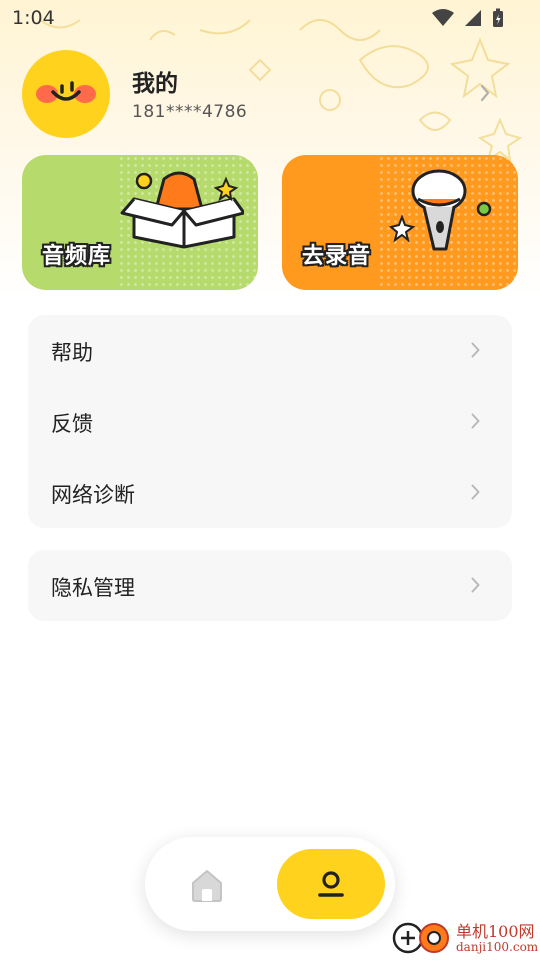 This screenshot has width=540, height=963. What do you see at coordinates (270, 18) in the screenshot?
I see `status-bar: 1:04` at bounding box center [270, 18].